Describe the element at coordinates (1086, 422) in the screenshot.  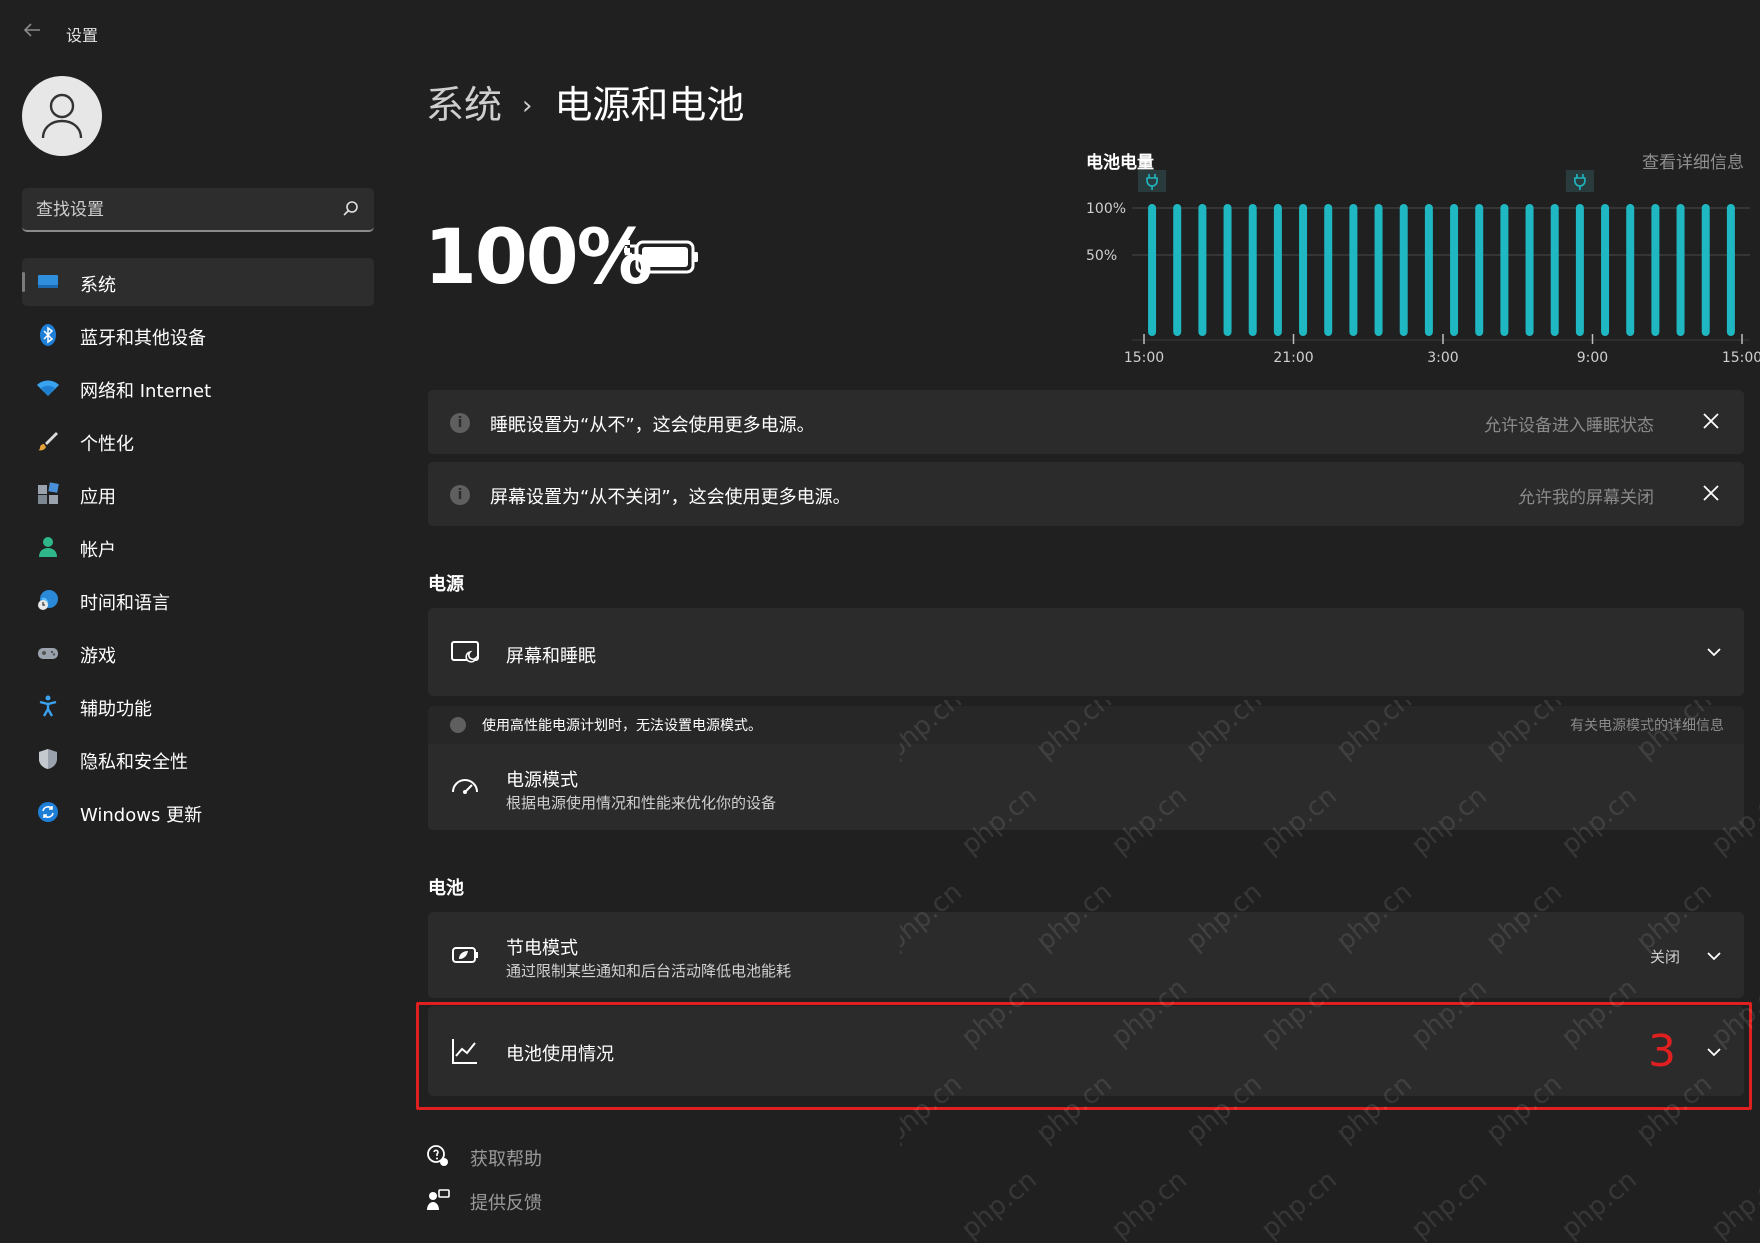
I see `sleep-notice: i 睡眠设置为“从不”，这会使用更多电源。 允许设备进入睡眠状态` at that location.